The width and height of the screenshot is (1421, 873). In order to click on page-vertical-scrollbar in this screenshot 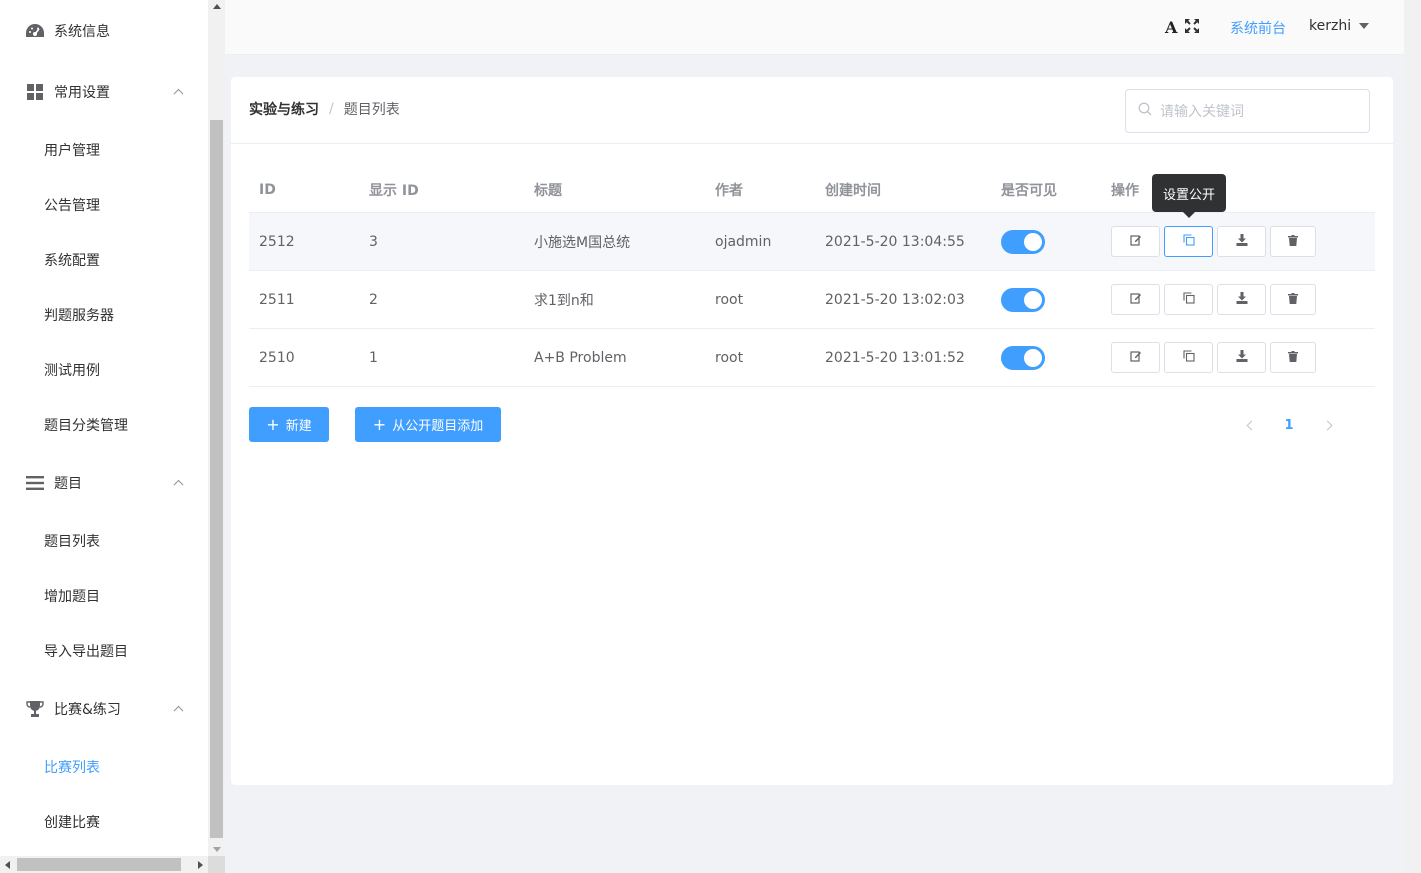, I will do `click(1412, 436)`.